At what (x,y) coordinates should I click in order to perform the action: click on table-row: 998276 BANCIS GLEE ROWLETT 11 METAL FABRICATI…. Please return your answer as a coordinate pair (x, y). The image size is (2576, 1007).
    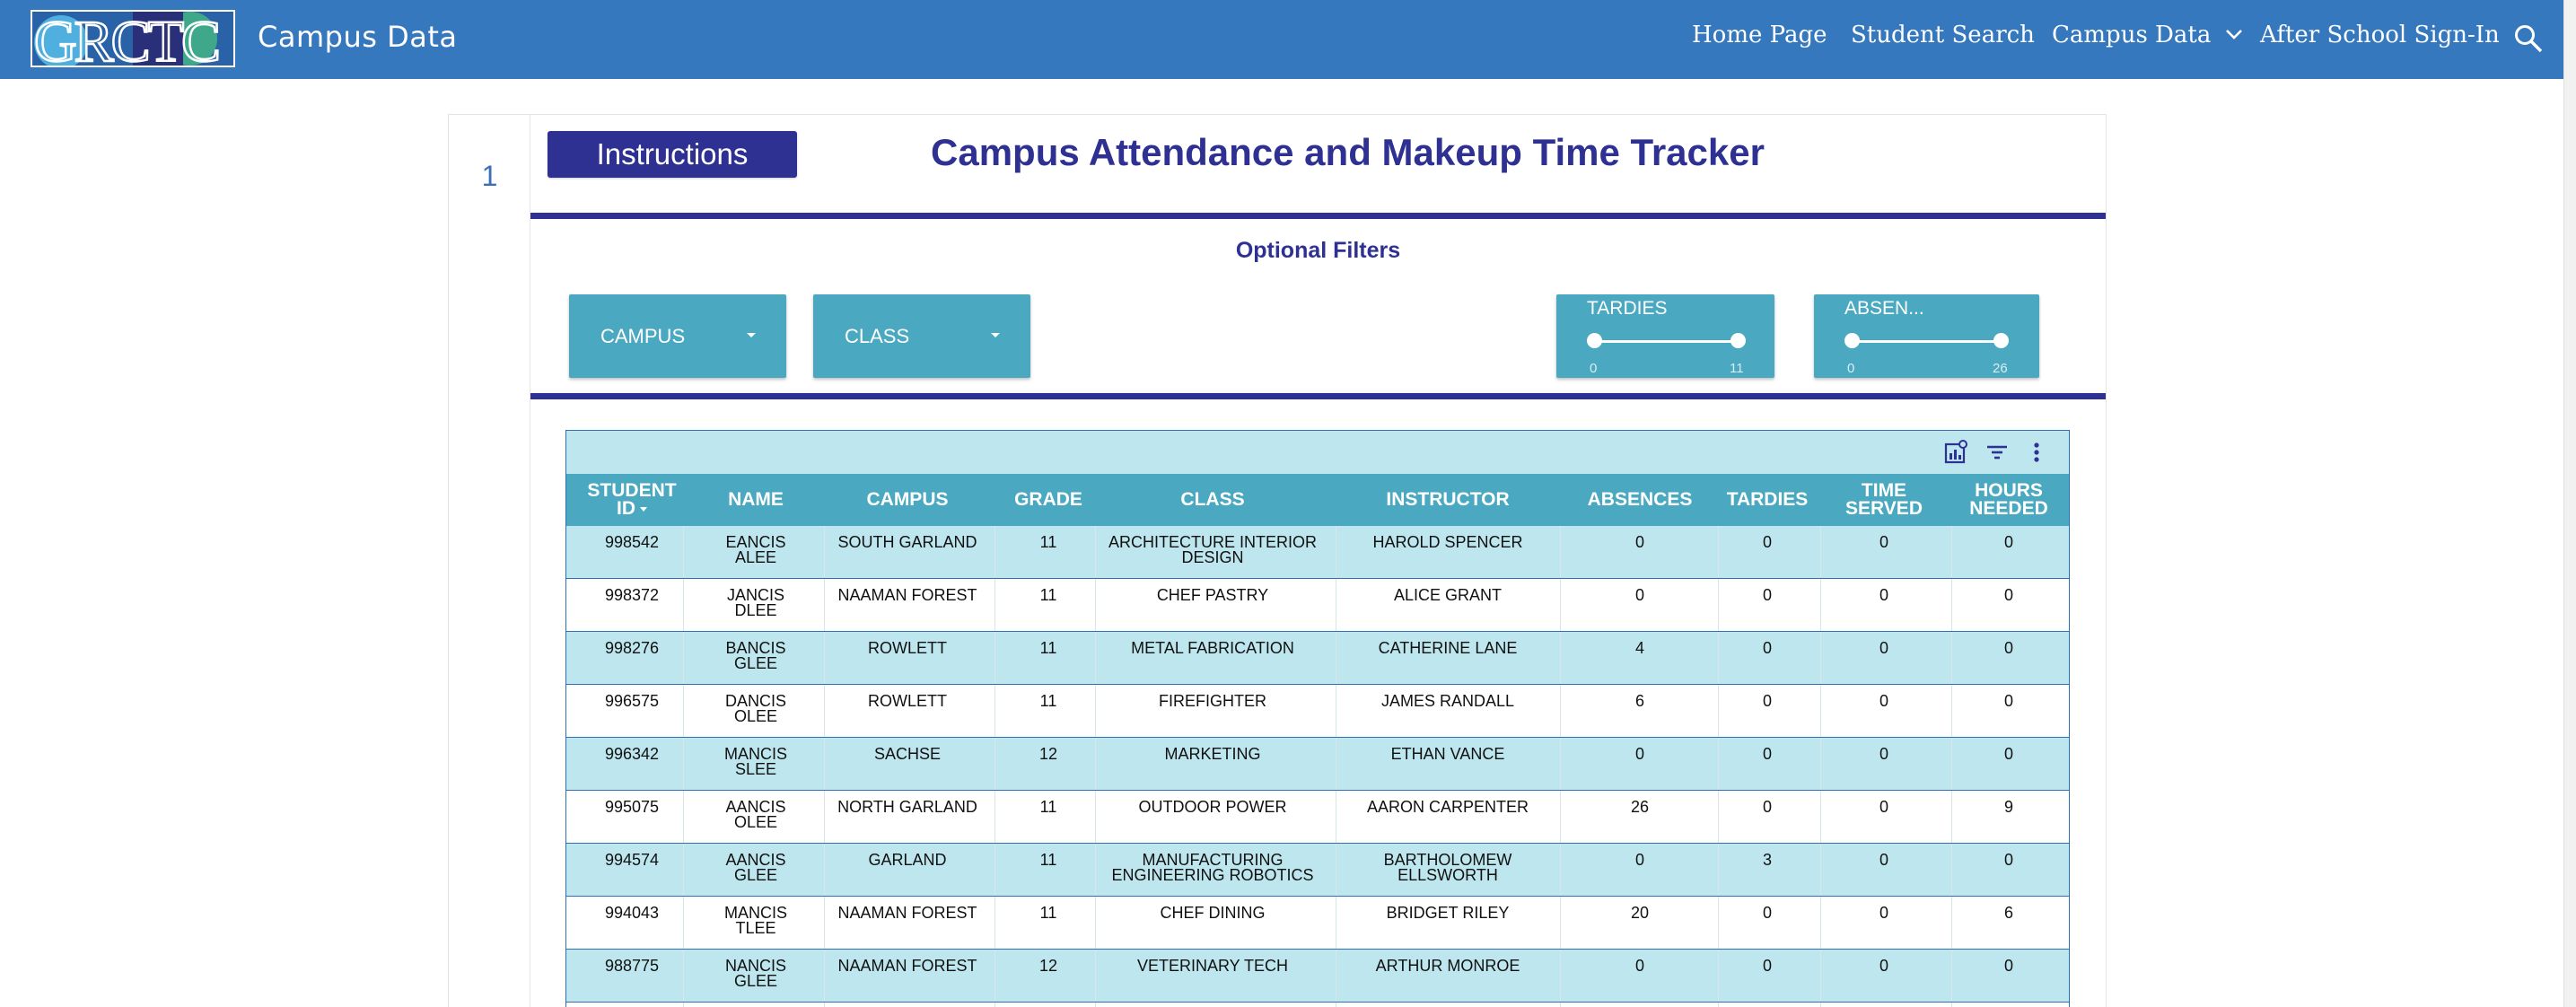
    Looking at the image, I should click on (1317, 658).